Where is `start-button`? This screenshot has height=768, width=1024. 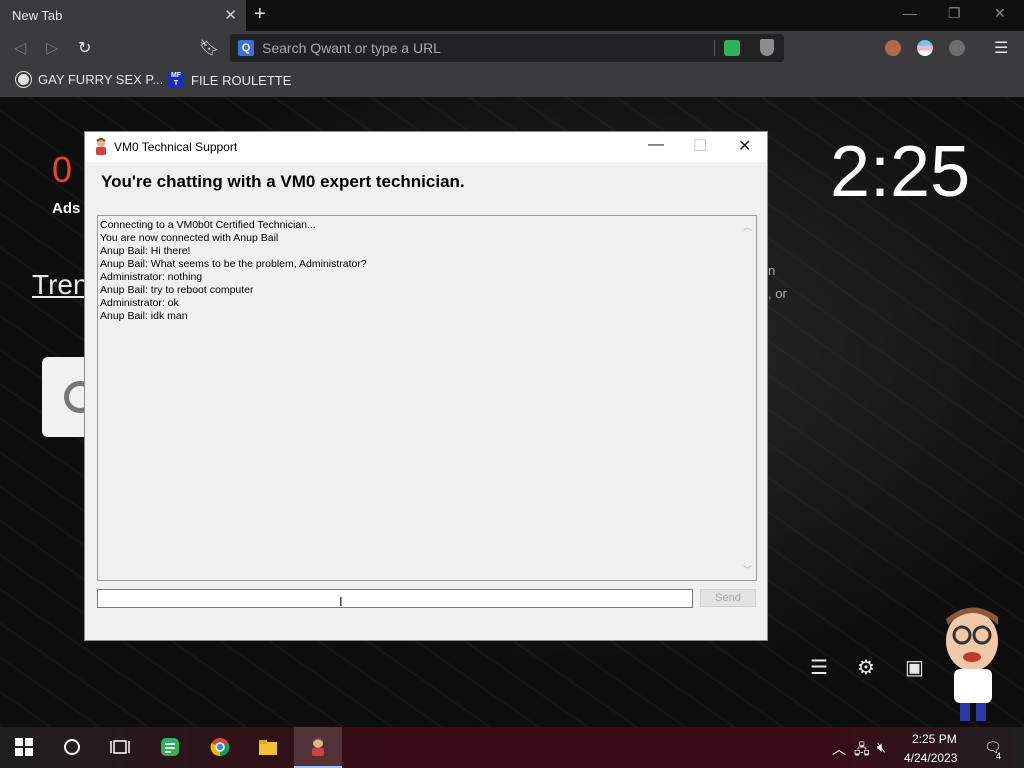 start-button is located at coordinates (24, 747).